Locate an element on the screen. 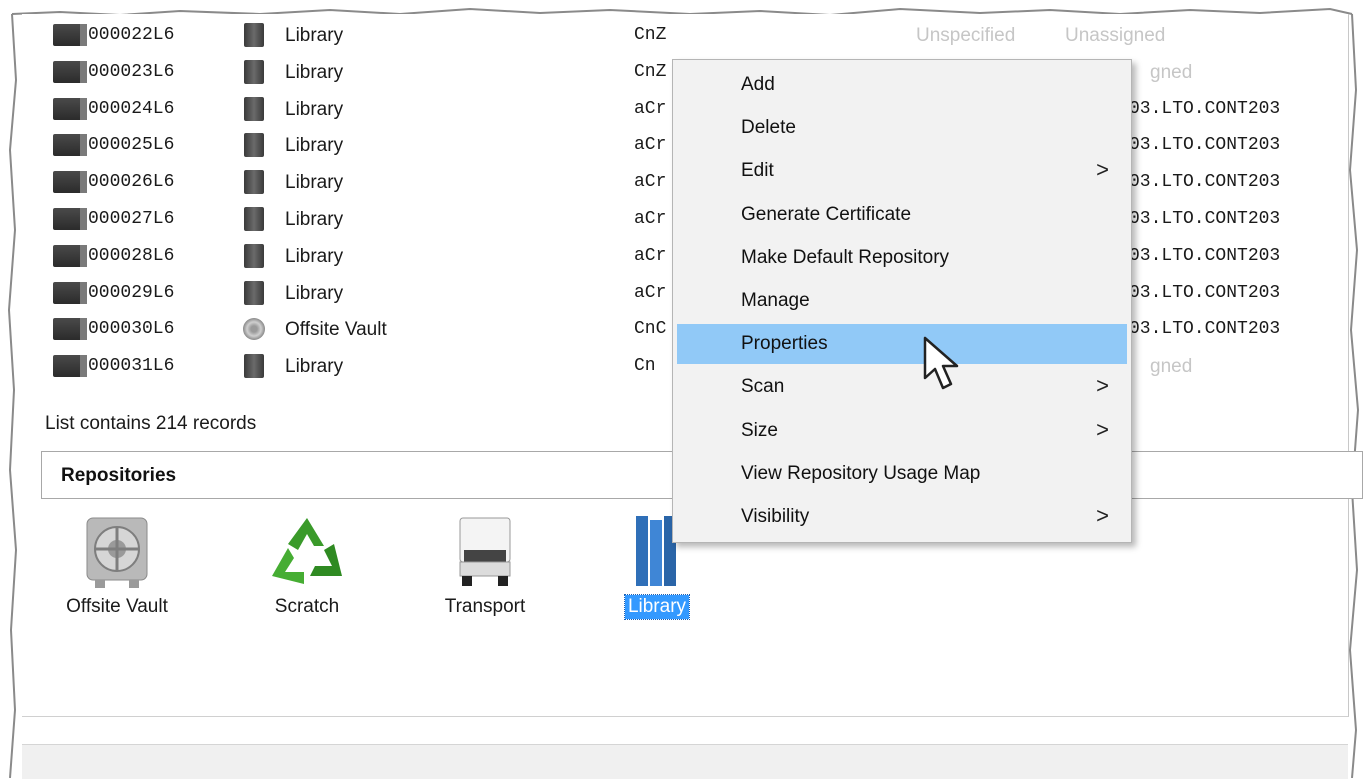 This screenshot has height=779, width=1368. media-name: 000027L6 is located at coordinates (131, 219).